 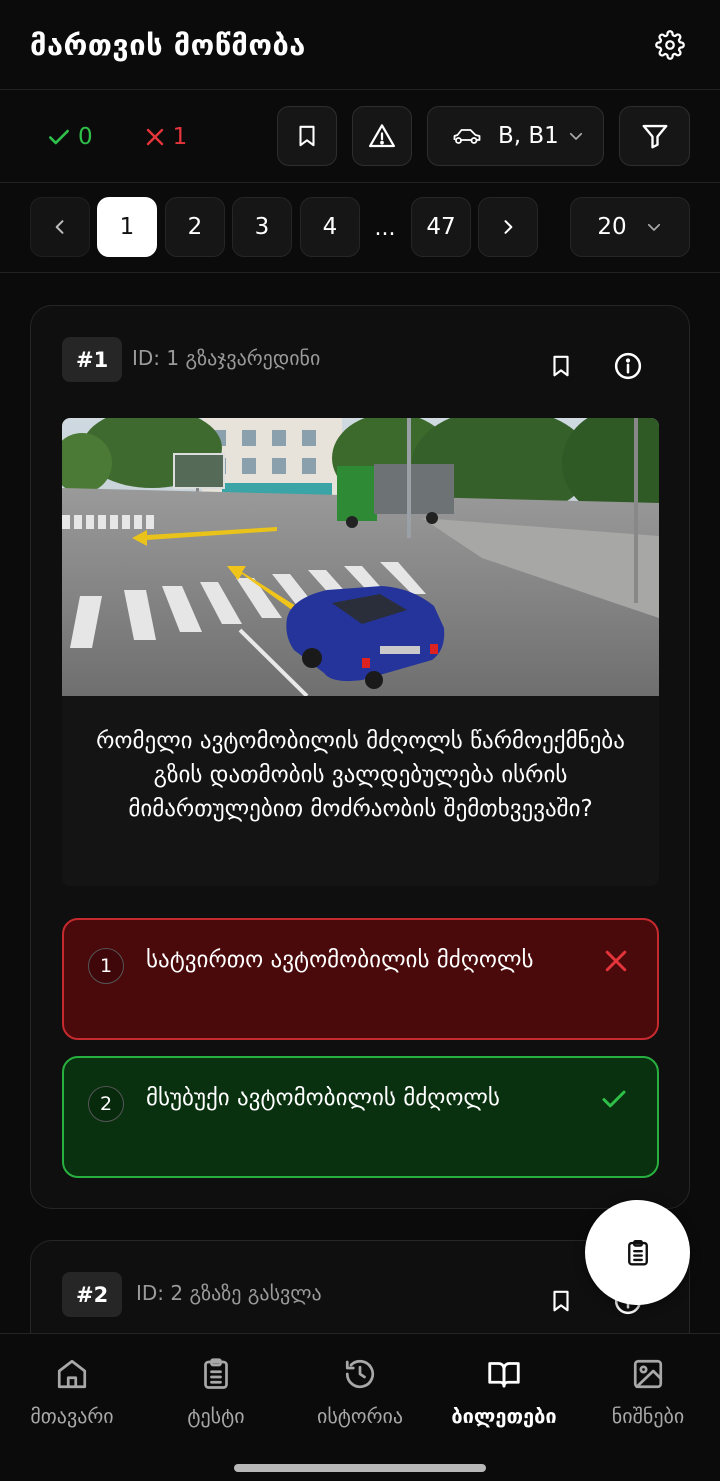 I want to click on answer-text: მსუბუქი ავტომობილის მძღოლს, so click(x=323, y=1098).